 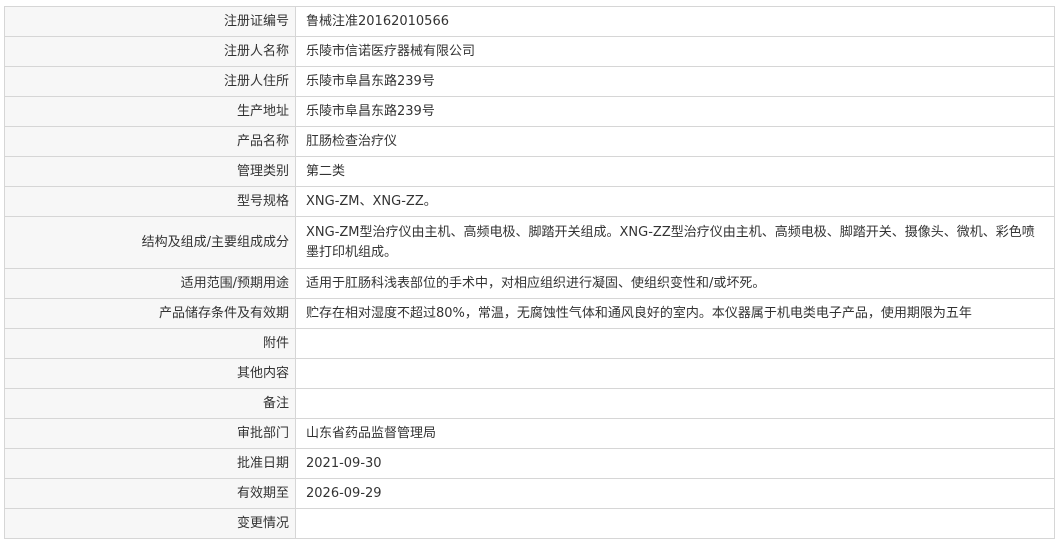 What do you see at coordinates (150, 201) in the screenshot?
I see `field-label: 型号规格` at bounding box center [150, 201].